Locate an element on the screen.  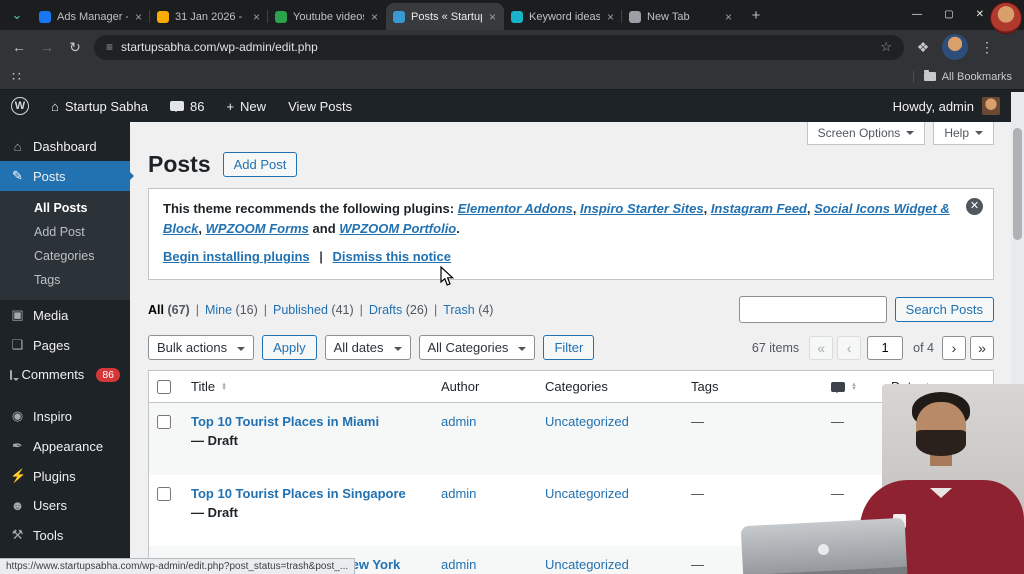
search-posts-button: Search Posts is located at coordinates (944, 310).